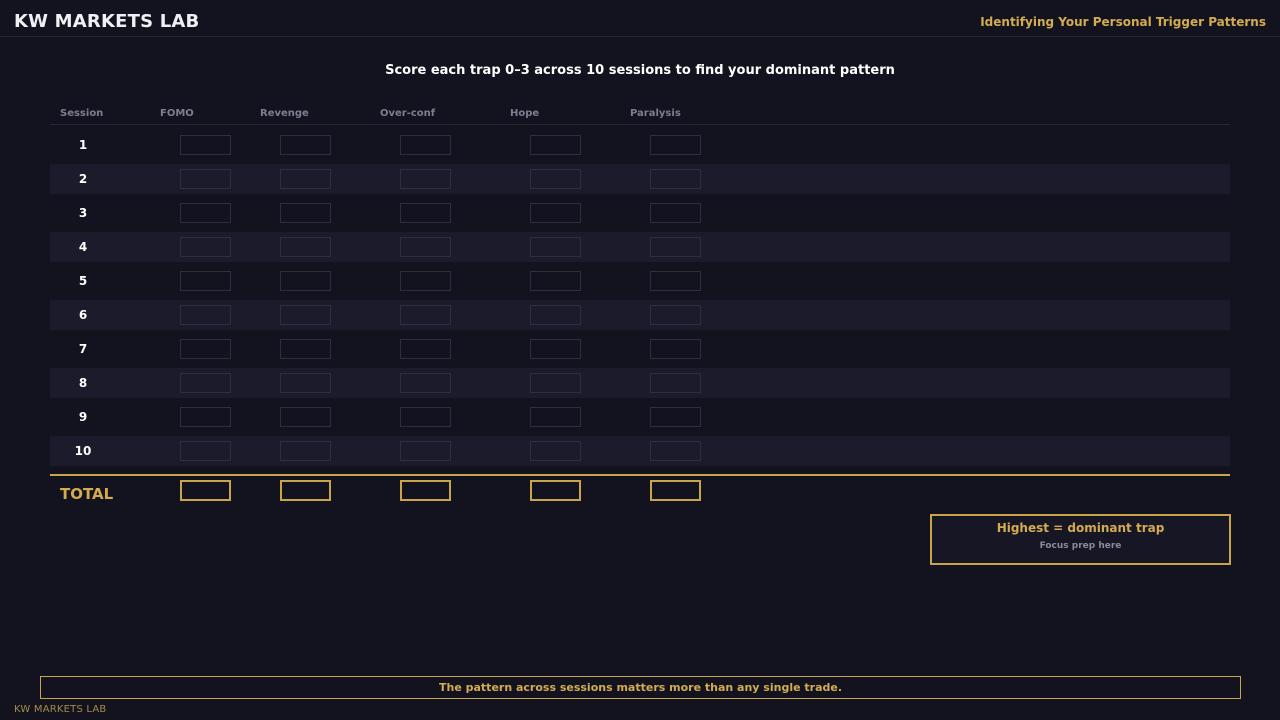 The width and height of the screenshot is (1280, 720). I want to click on session-number: 5, so click(83, 281).